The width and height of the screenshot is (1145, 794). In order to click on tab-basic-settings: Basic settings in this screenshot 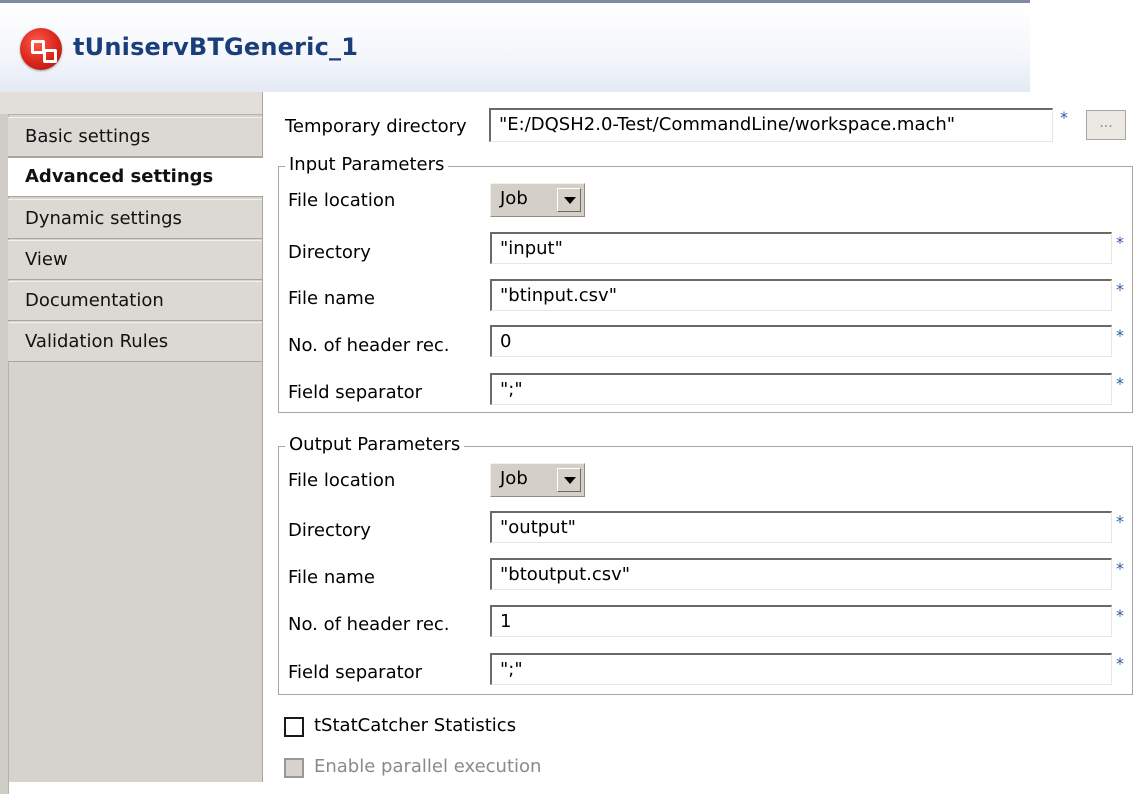, I will do `click(135, 137)`.